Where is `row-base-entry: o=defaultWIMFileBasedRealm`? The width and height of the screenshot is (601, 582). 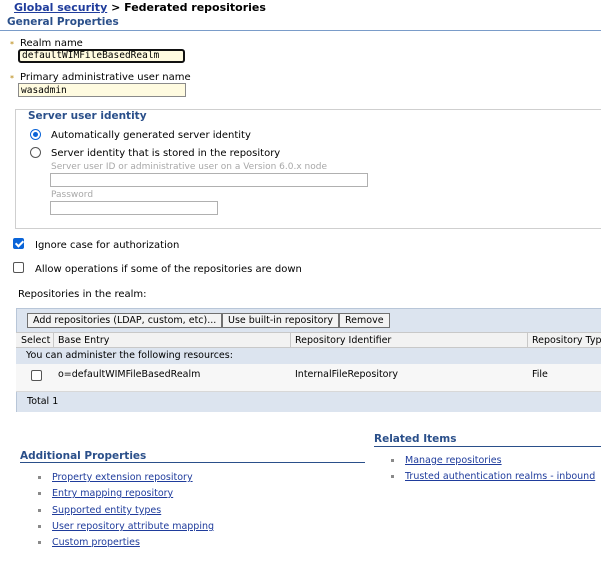
row-base-entry: o=defaultWIMFileBasedRealm is located at coordinates (129, 374).